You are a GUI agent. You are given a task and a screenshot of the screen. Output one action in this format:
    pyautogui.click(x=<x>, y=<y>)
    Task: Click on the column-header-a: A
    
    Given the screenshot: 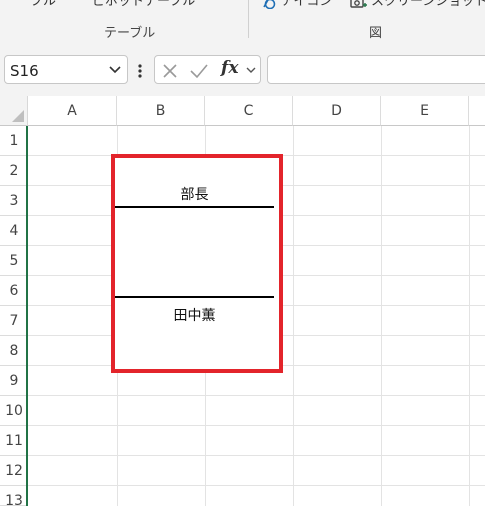 What is the action you would take?
    pyautogui.click(x=72, y=111)
    